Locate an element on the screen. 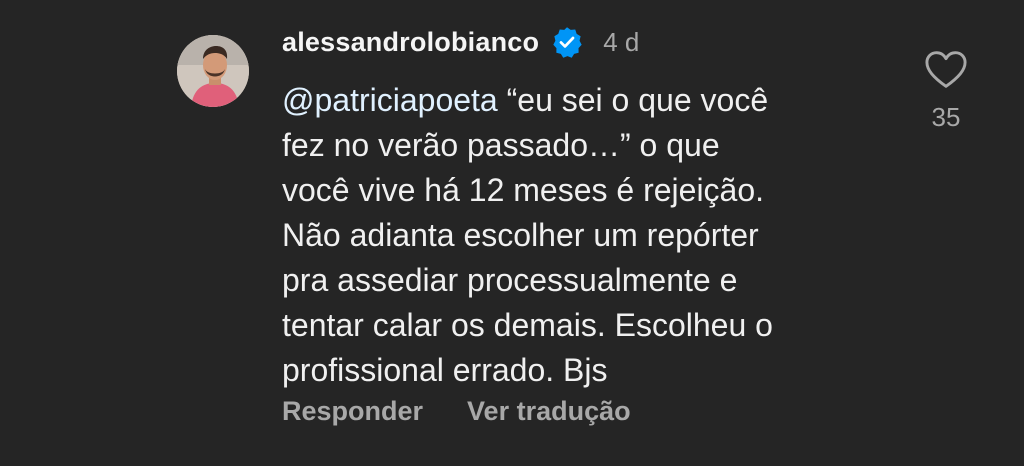 This screenshot has height=466, width=1024. comment-line: profissional errado. Bjs is located at coordinates (445, 370).